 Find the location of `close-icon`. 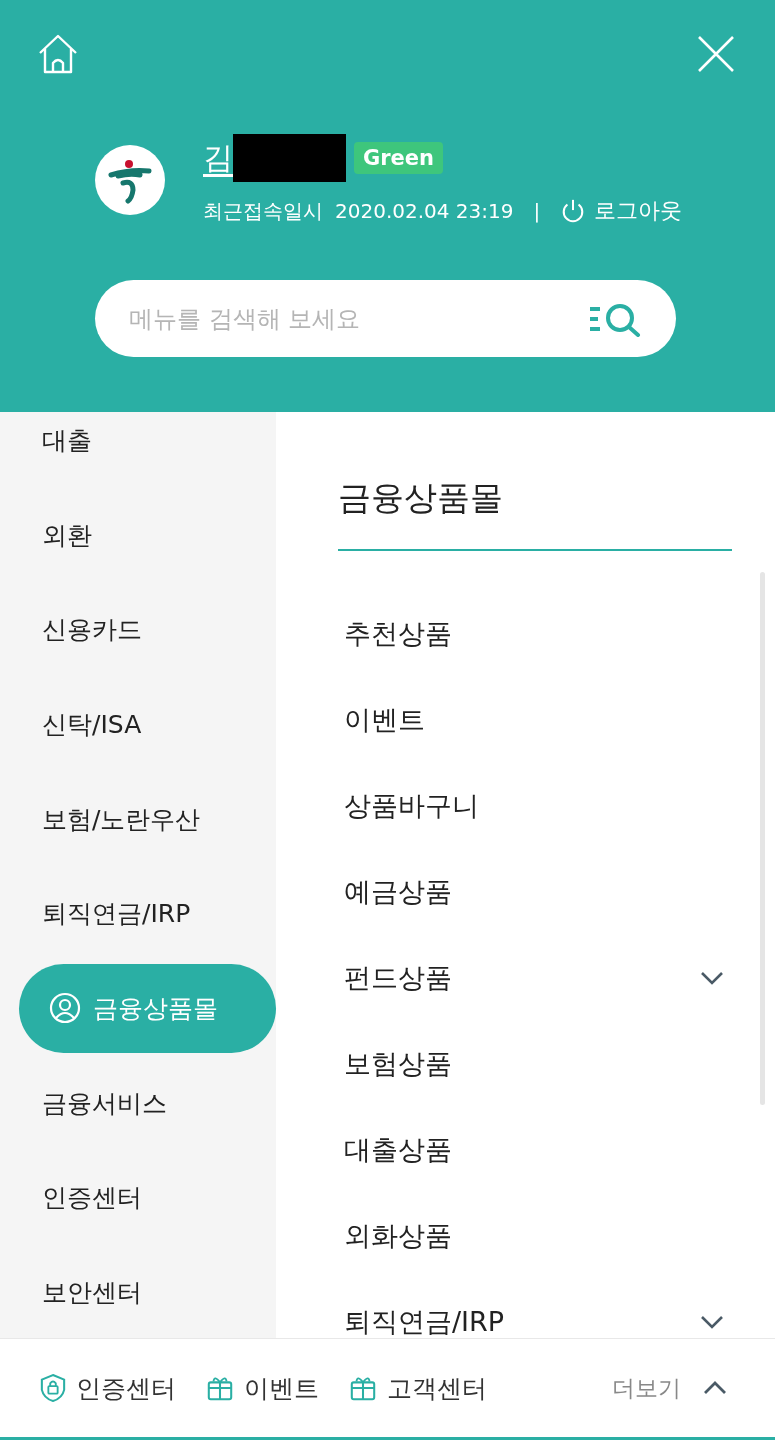

close-icon is located at coordinates (716, 54).